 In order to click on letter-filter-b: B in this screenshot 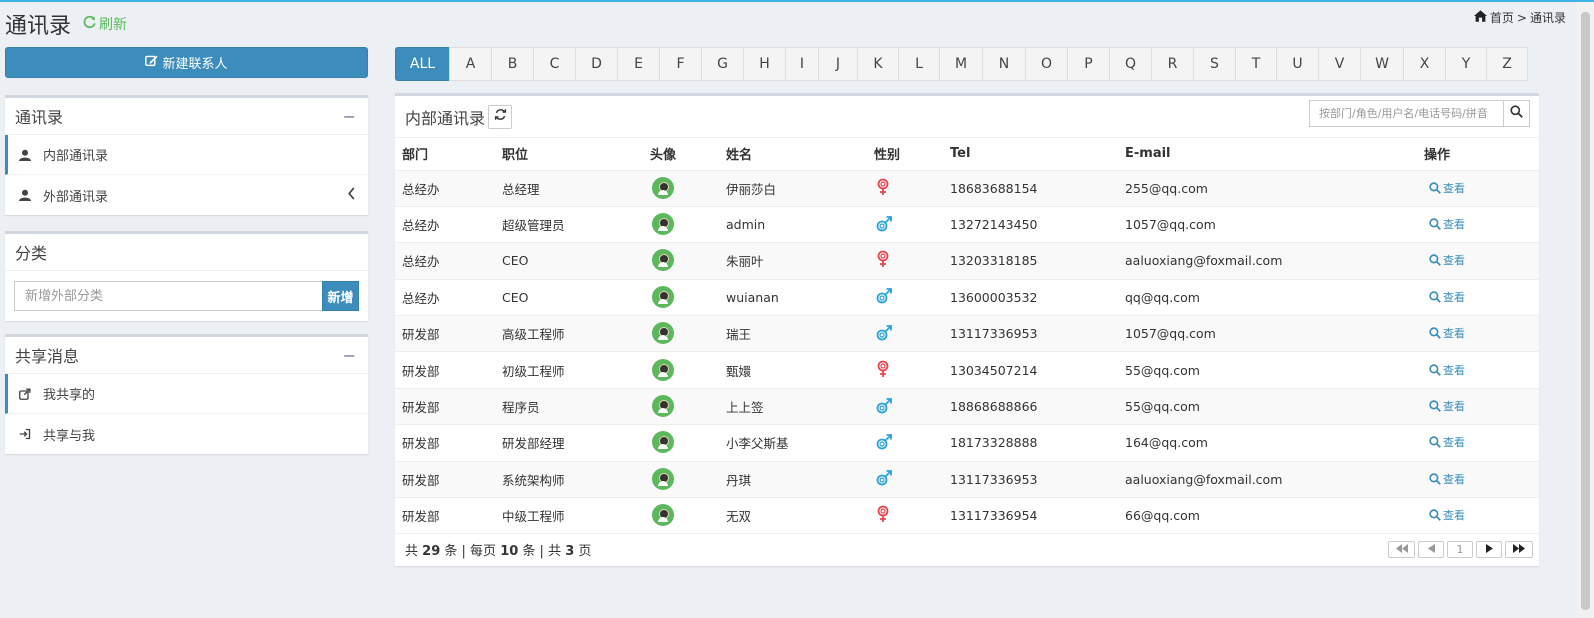, I will do `click(512, 64)`.